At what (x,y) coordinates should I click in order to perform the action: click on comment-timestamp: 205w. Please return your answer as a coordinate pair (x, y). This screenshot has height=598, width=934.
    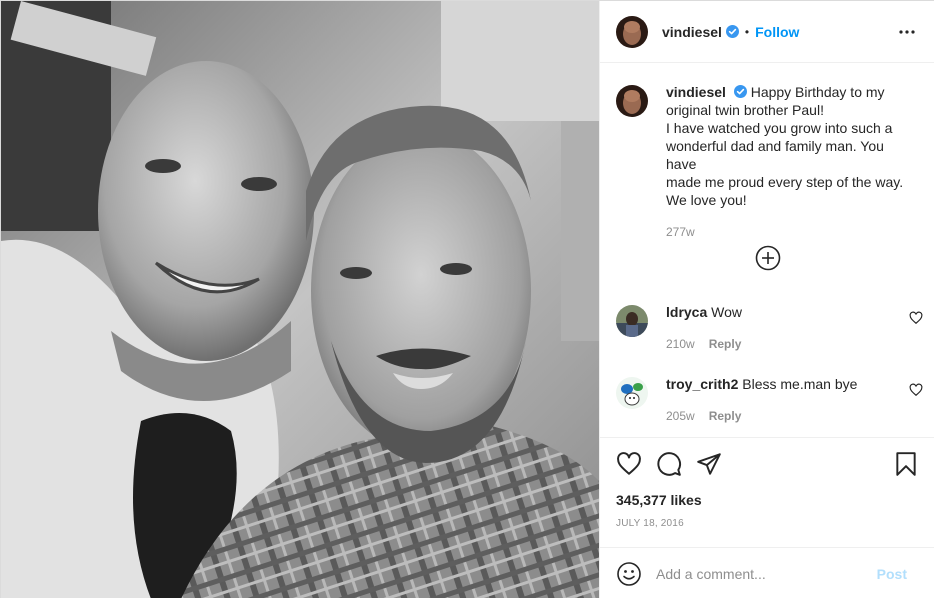
    Looking at the image, I should click on (680, 416).